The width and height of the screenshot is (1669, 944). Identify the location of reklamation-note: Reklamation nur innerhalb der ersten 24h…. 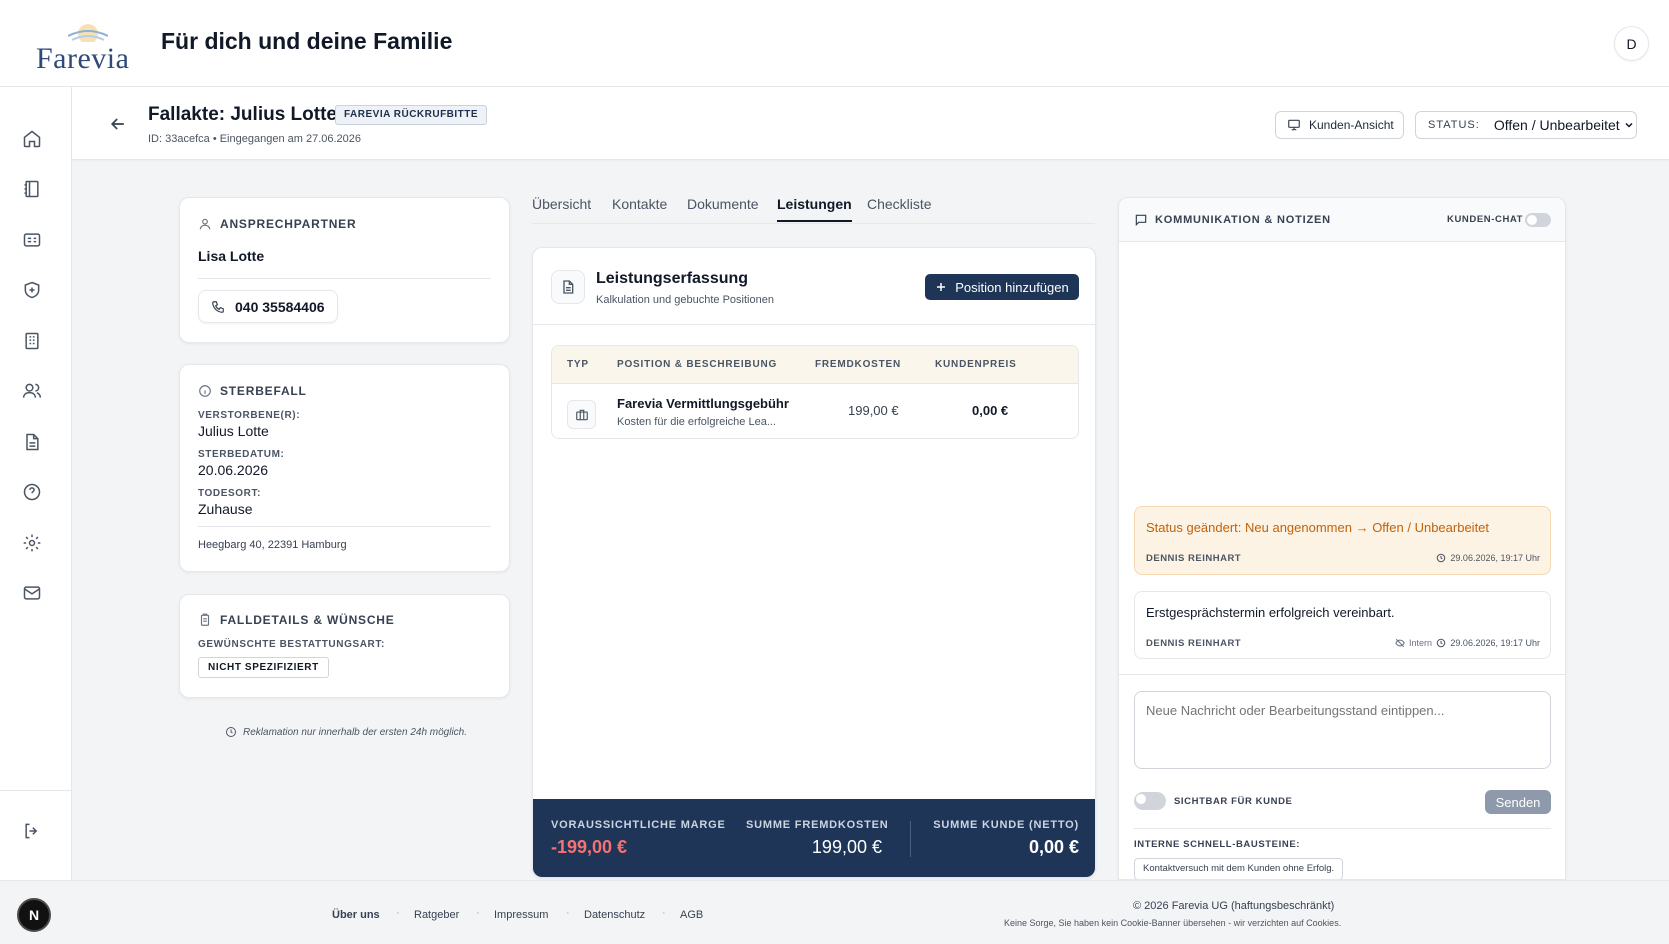
(346, 732).